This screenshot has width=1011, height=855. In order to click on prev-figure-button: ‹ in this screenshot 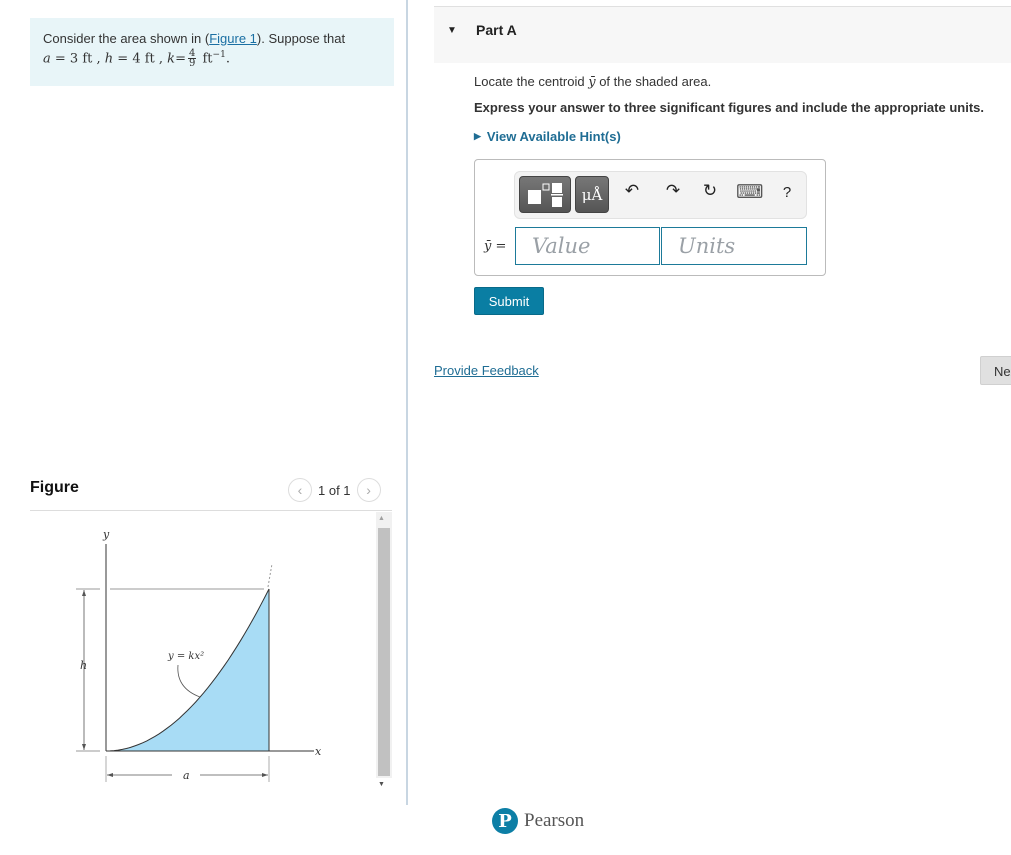, I will do `click(300, 490)`.